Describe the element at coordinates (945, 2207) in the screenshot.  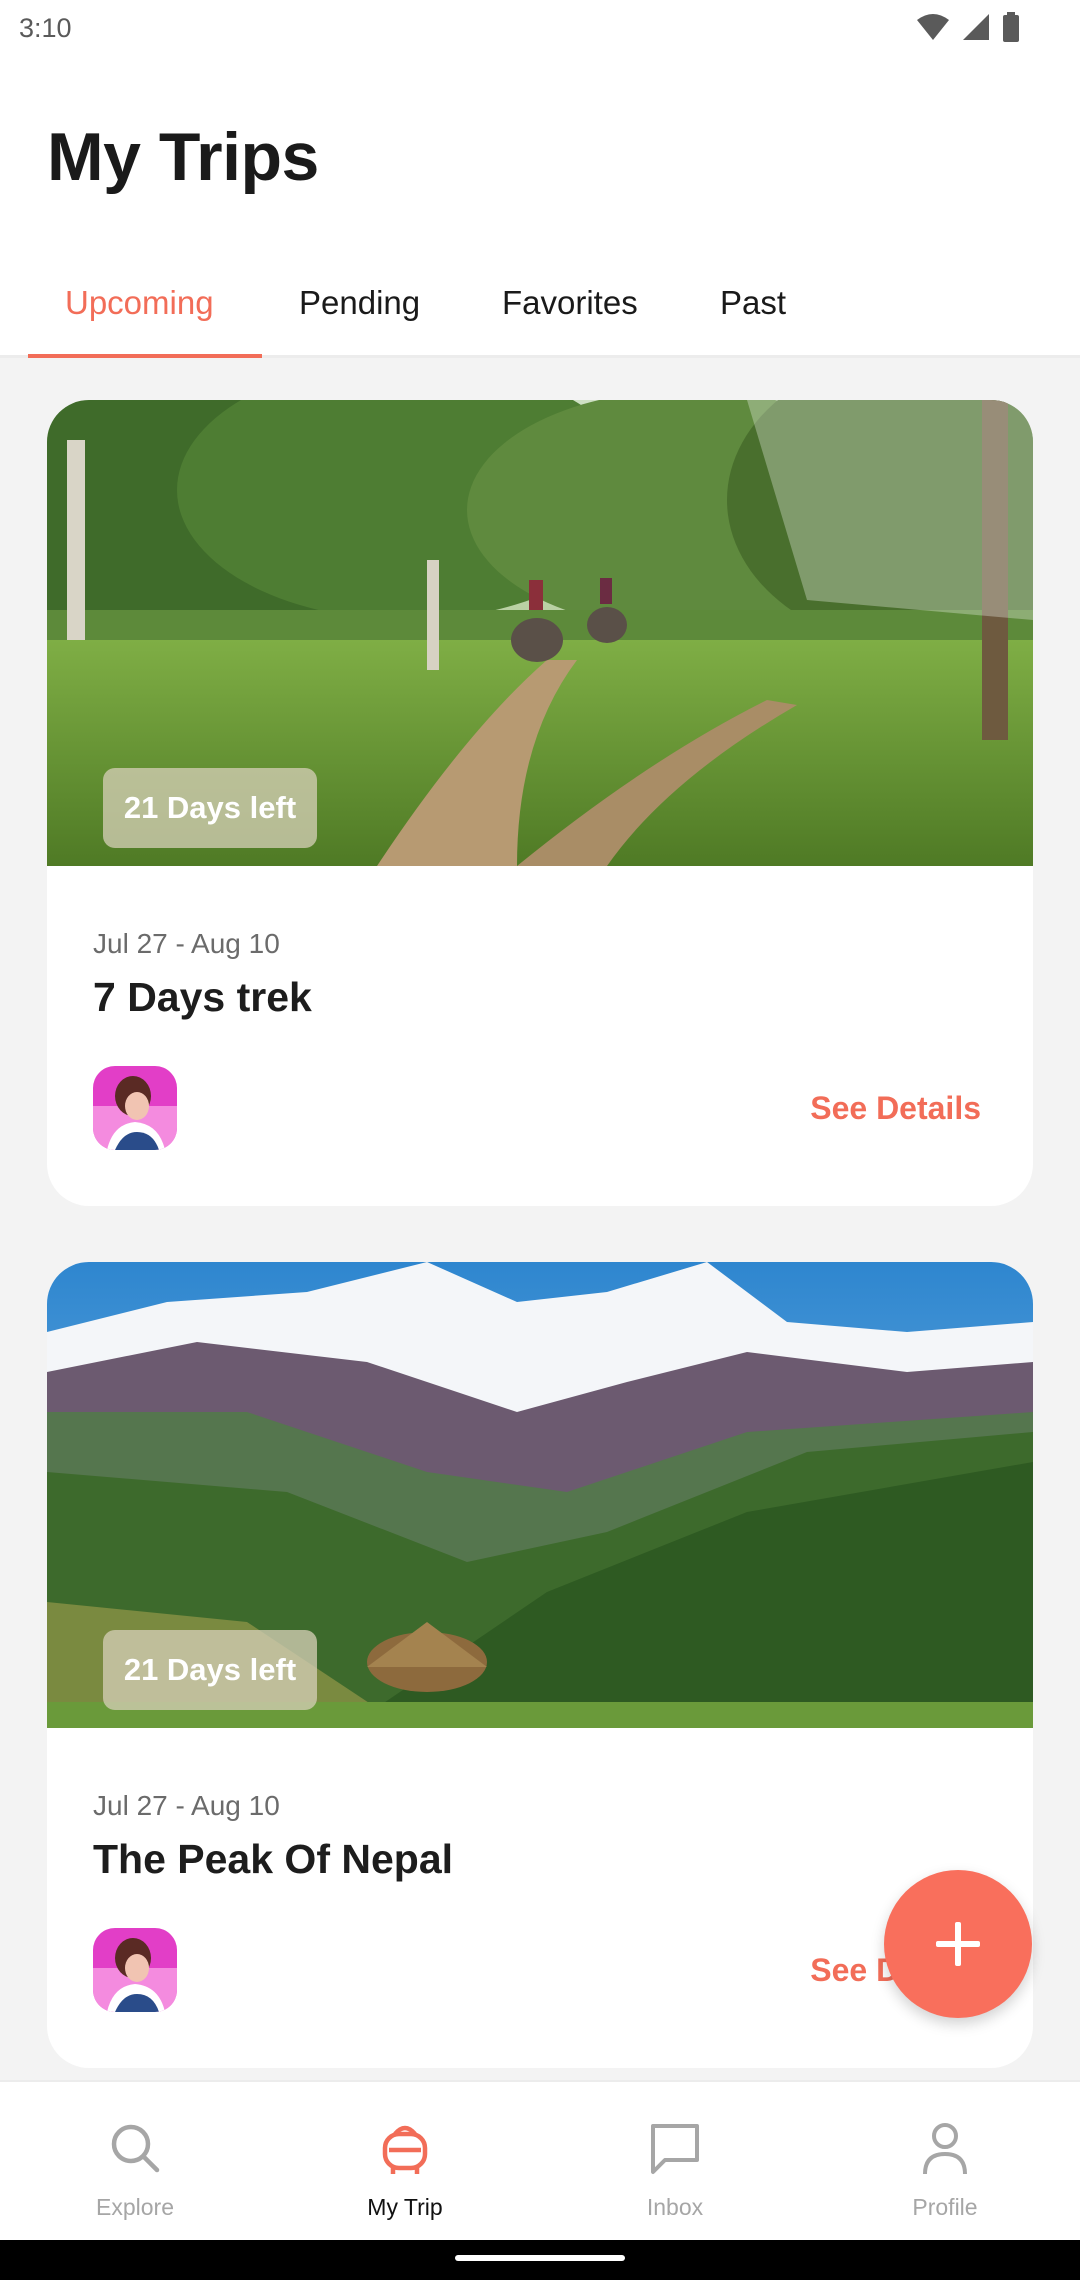
I see `nav-label: Profile` at that location.